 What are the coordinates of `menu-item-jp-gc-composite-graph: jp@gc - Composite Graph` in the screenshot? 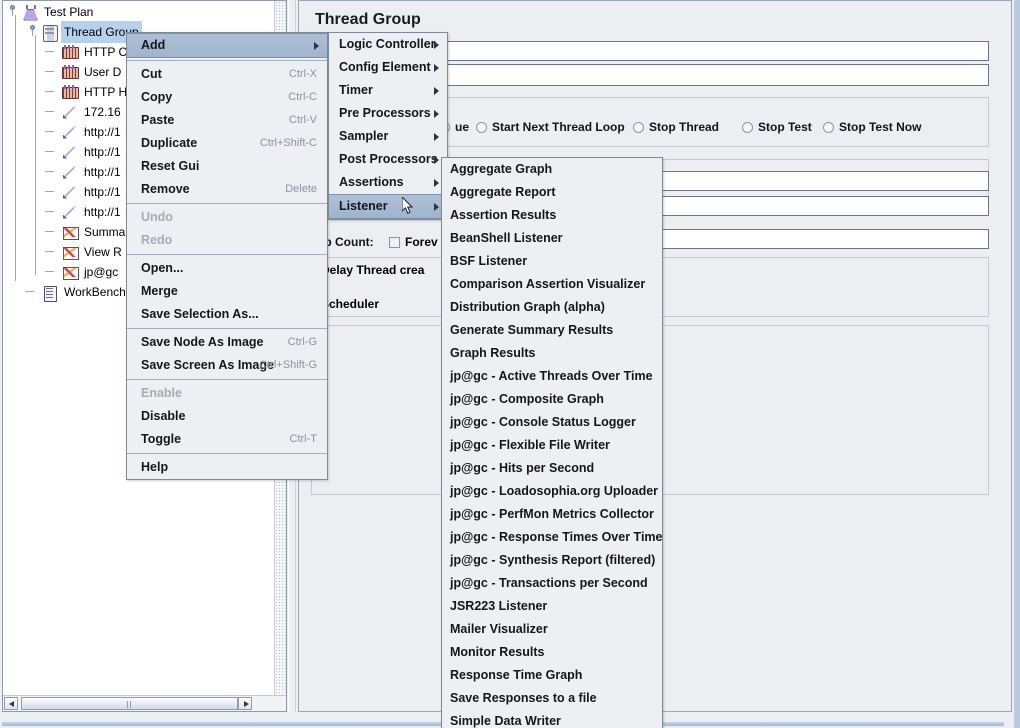 It's located at (552, 399).